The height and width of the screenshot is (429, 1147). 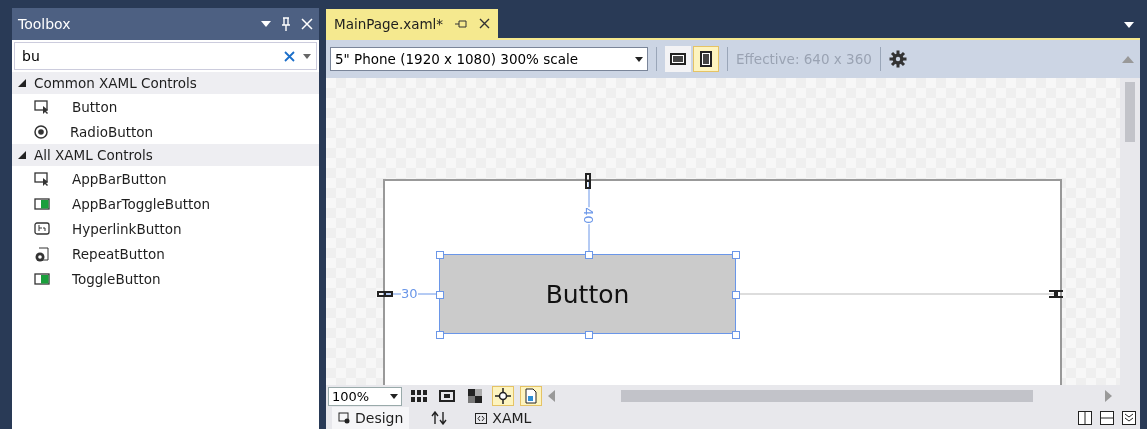 What do you see at coordinates (503, 418) in the screenshot?
I see `view-tab: XAML` at bounding box center [503, 418].